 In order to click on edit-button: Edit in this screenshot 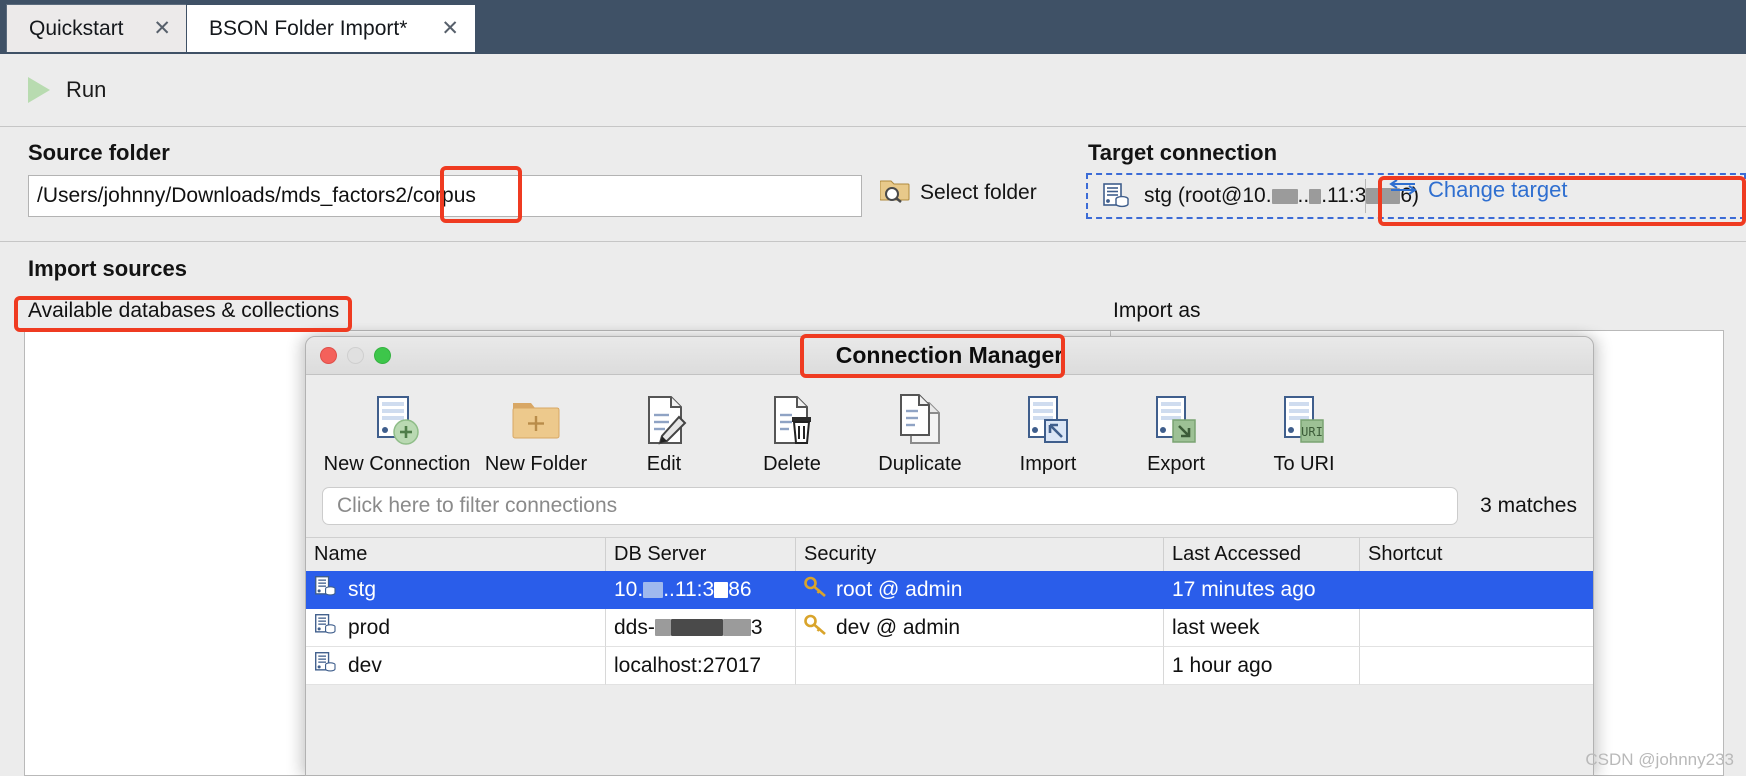, I will do `click(664, 432)`.